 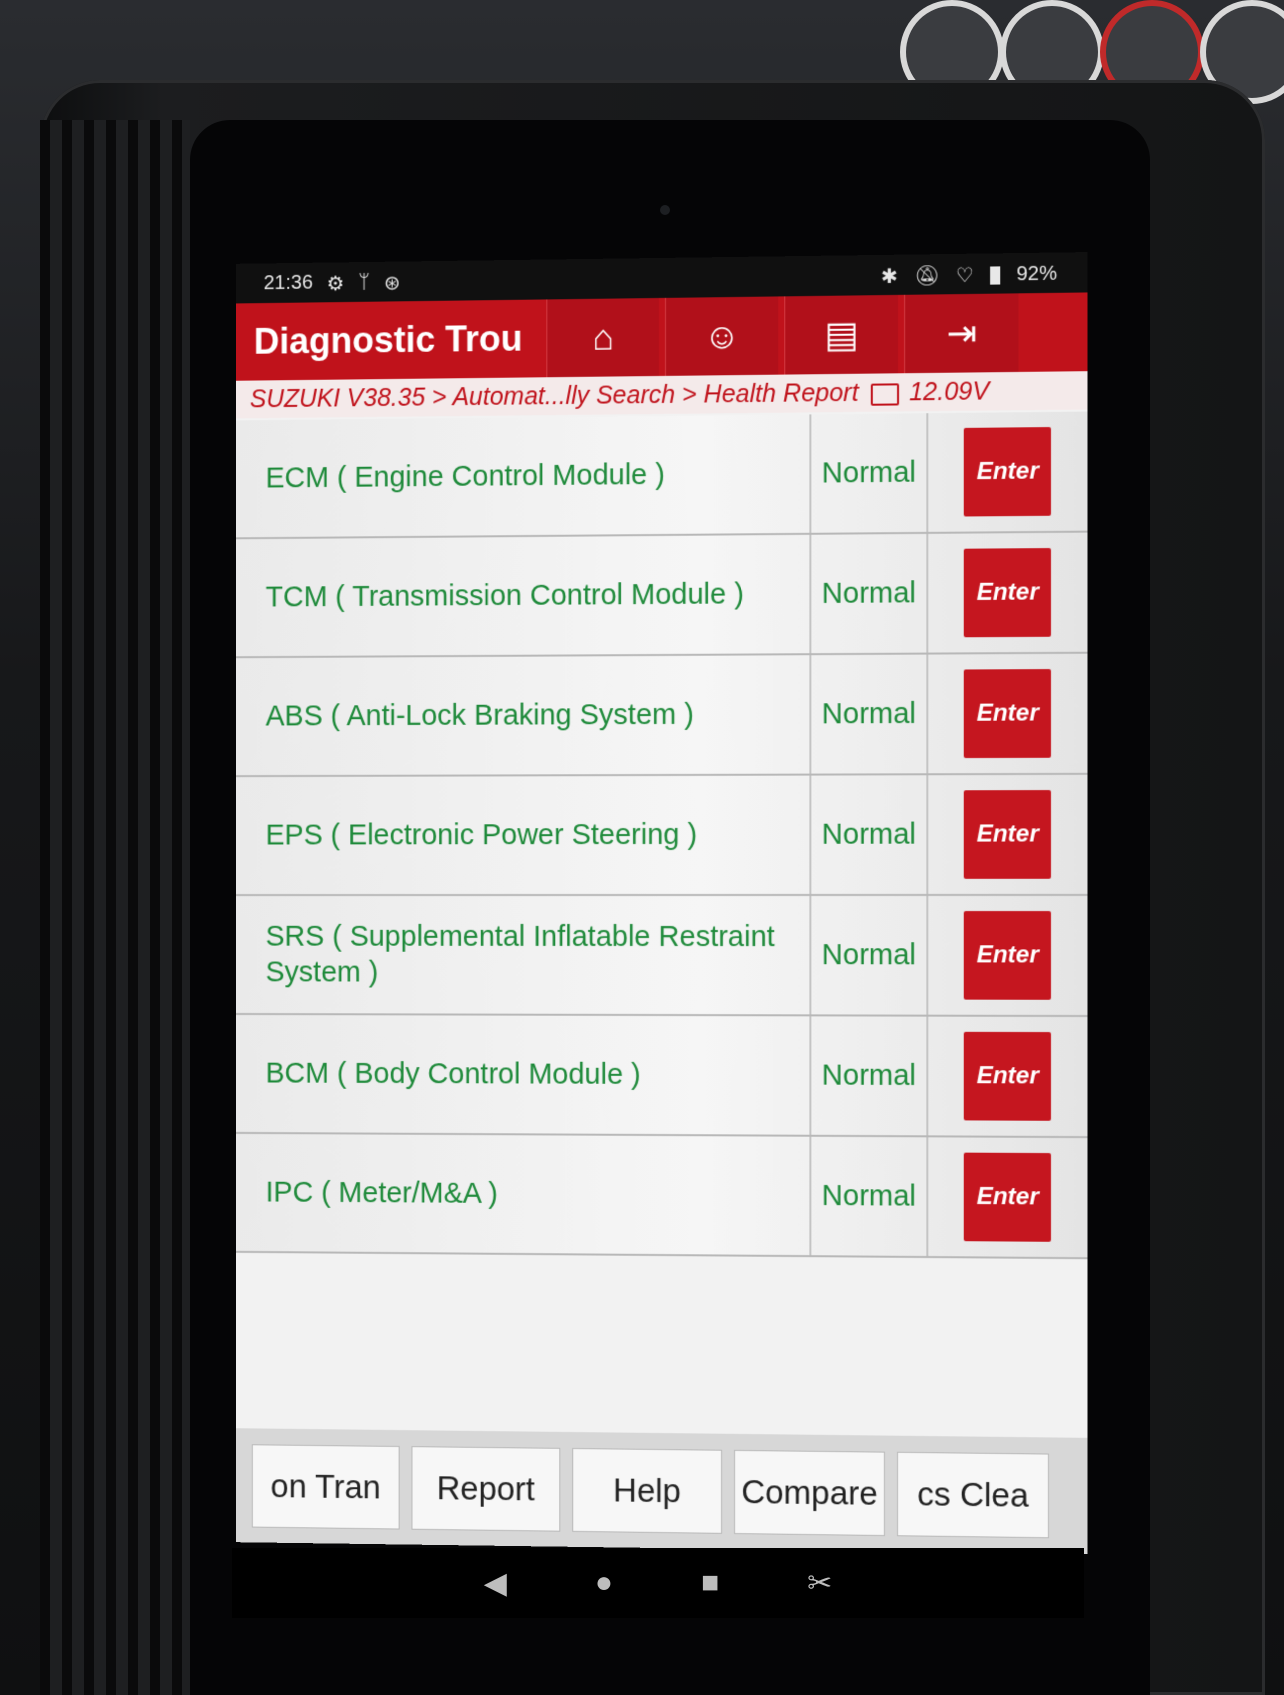 What do you see at coordinates (1037, 274) in the screenshot?
I see `battery-level: 92%` at bounding box center [1037, 274].